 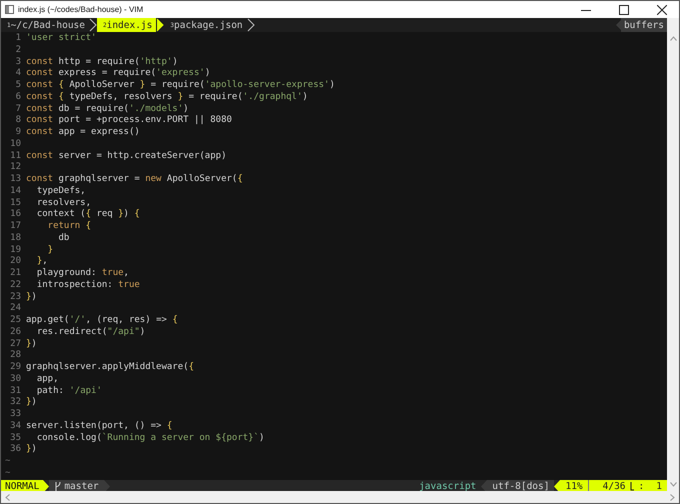 I want to click on line-number: 15, so click(x=15, y=203).